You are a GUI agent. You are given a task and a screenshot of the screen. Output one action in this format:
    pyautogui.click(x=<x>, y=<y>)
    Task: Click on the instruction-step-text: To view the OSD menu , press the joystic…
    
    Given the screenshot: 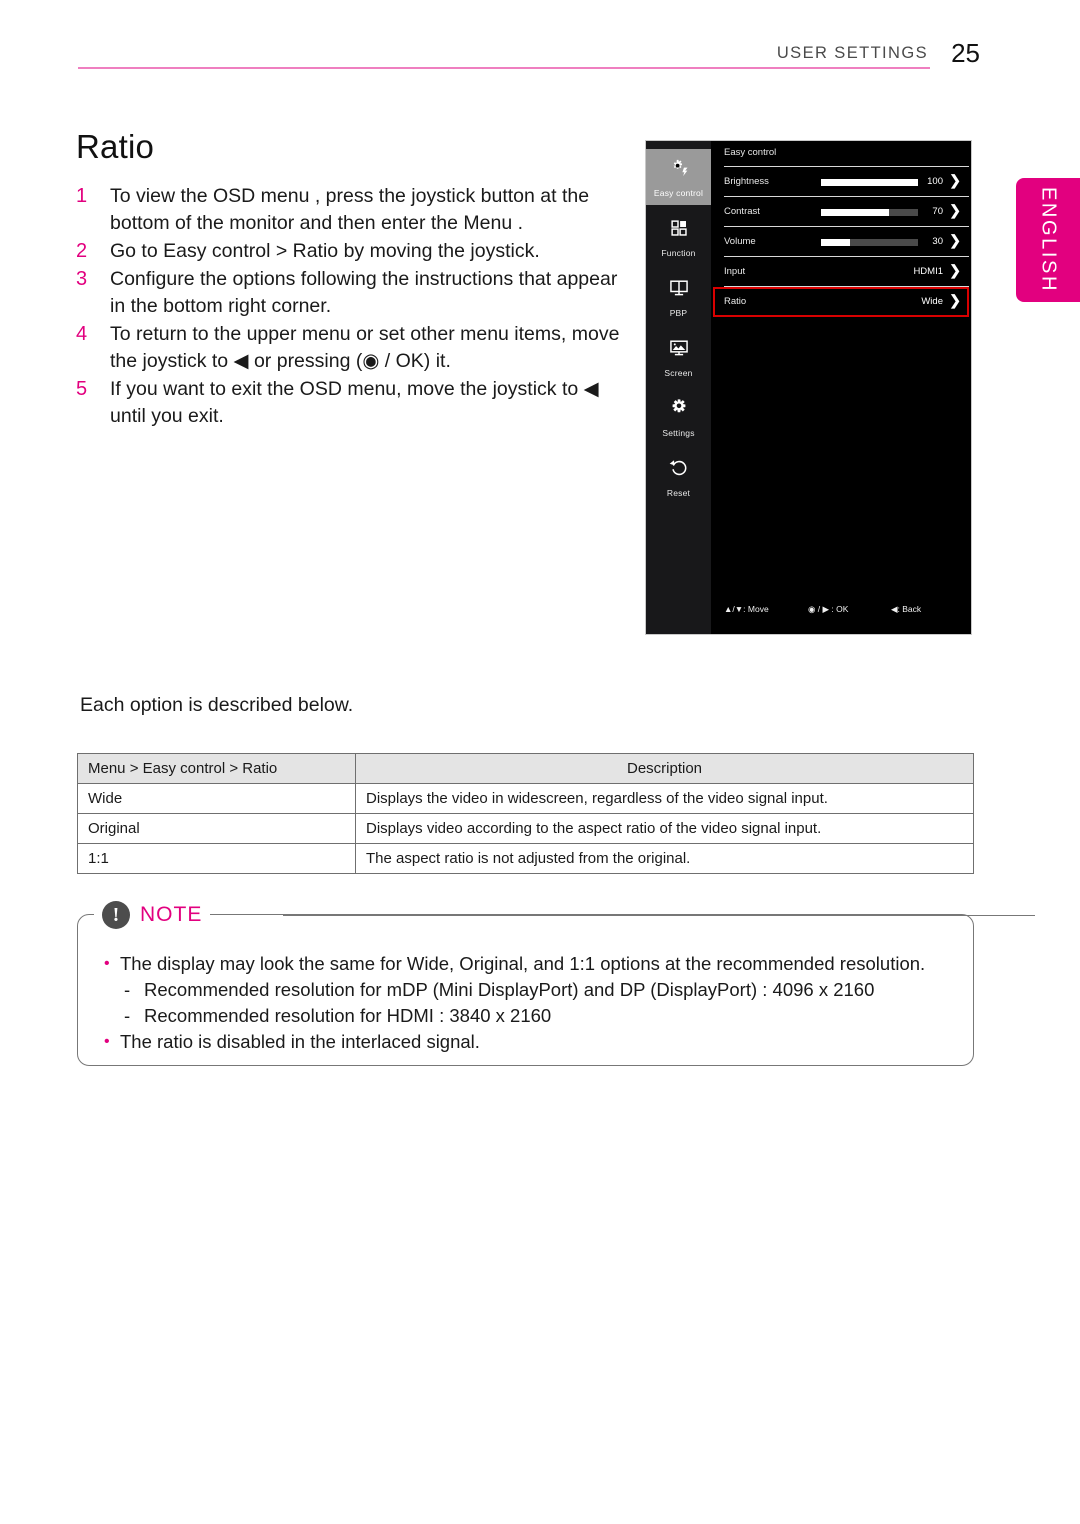 What is the action you would take?
    pyautogui.click(x=350, y=209)
    